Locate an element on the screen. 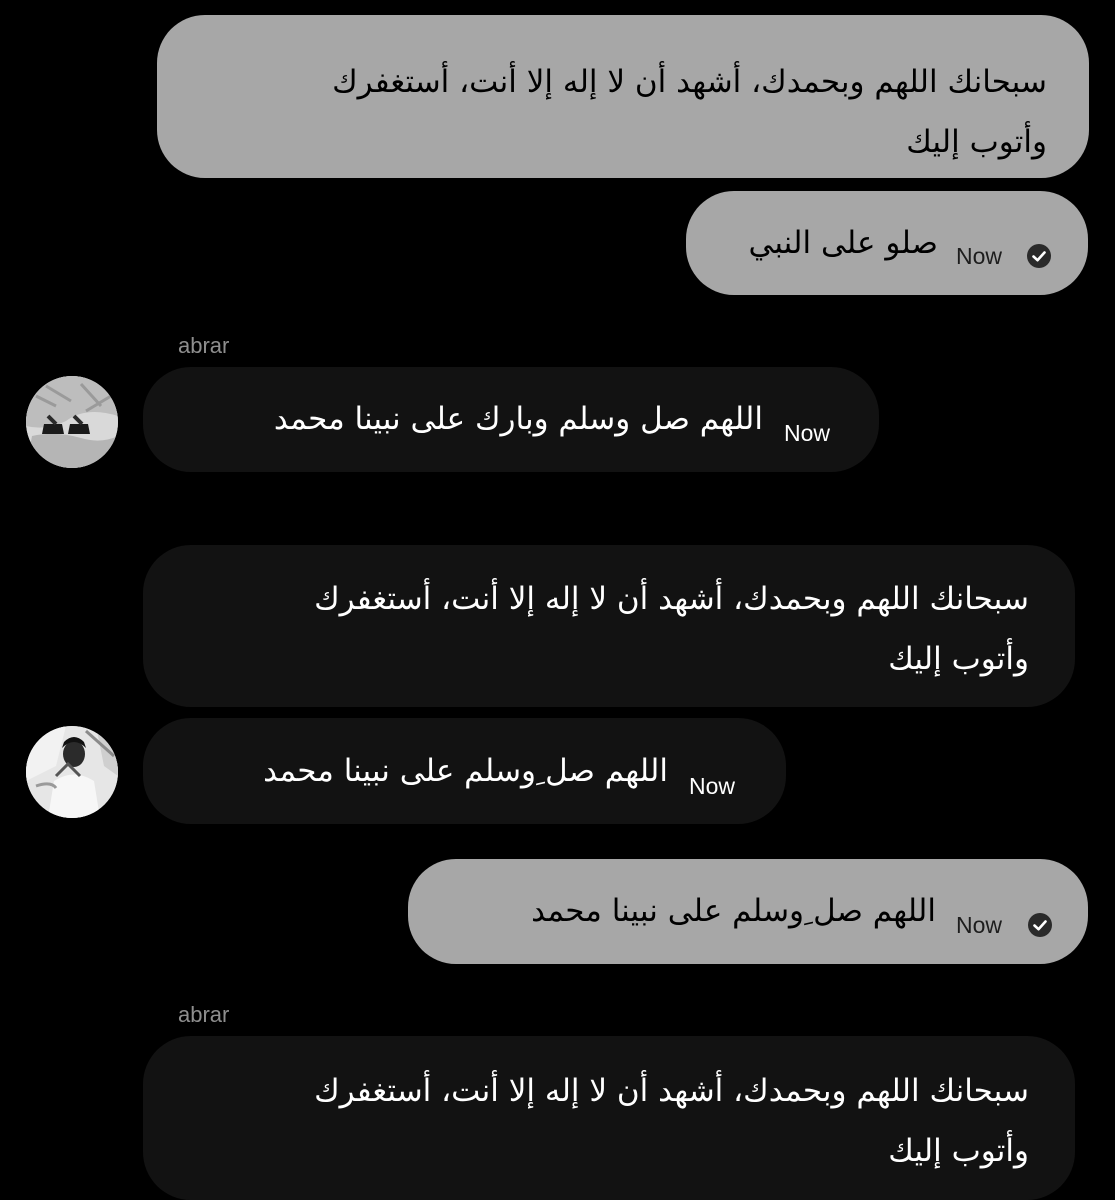 The image size is (1115, 1200). incoming-message: اللهم صل ِوسلم على نبينا محمد Now is located at coordinates (464, 771).